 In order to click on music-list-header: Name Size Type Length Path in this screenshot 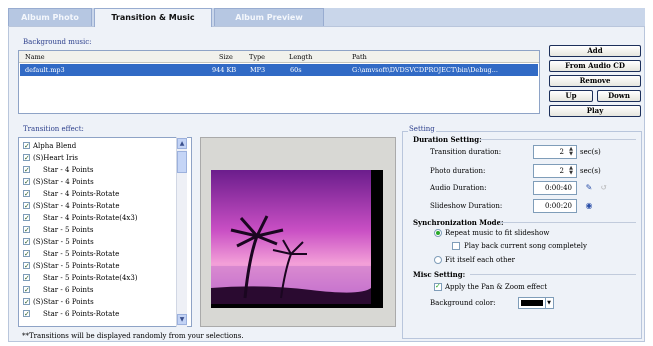, I will do `click(279, 57)`.